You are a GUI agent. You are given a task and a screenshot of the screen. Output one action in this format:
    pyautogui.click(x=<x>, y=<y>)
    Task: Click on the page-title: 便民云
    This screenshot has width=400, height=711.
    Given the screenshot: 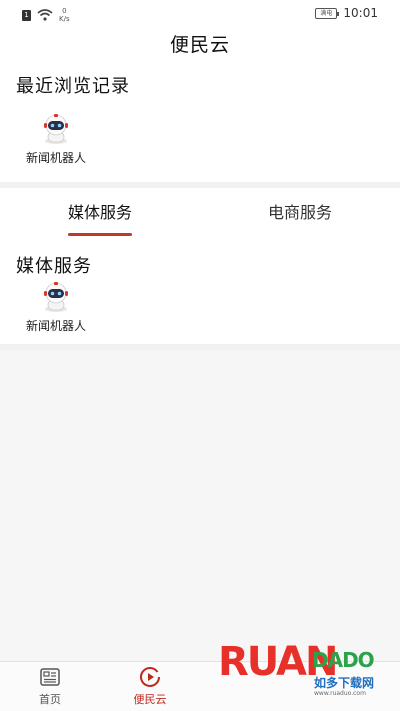 What is the action you would take?
    pyautogui.click(x=199, y=45)
    